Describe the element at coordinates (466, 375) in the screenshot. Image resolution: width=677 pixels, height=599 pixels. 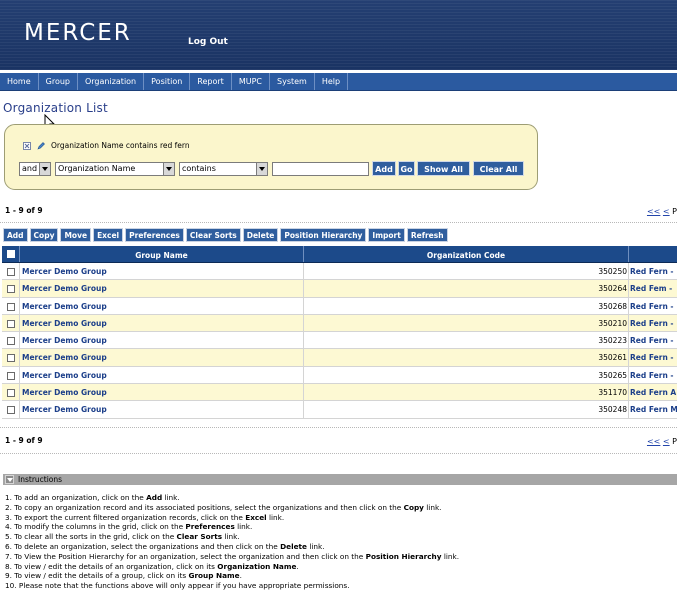
I see `organization-code: 350265` at that location.